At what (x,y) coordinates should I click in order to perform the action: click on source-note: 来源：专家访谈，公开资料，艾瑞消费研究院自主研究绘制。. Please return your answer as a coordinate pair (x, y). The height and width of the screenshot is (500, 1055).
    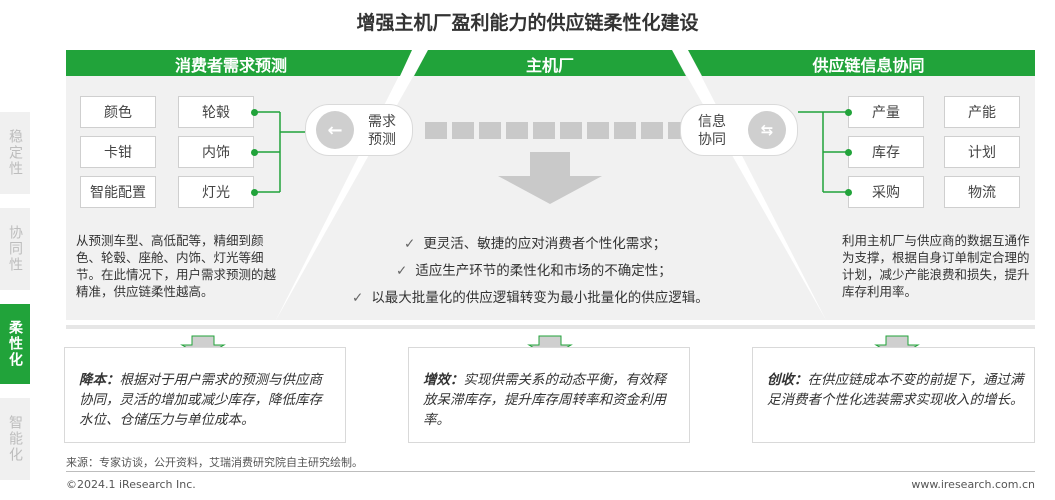
    Looking at the image, I should click on (214, 462).